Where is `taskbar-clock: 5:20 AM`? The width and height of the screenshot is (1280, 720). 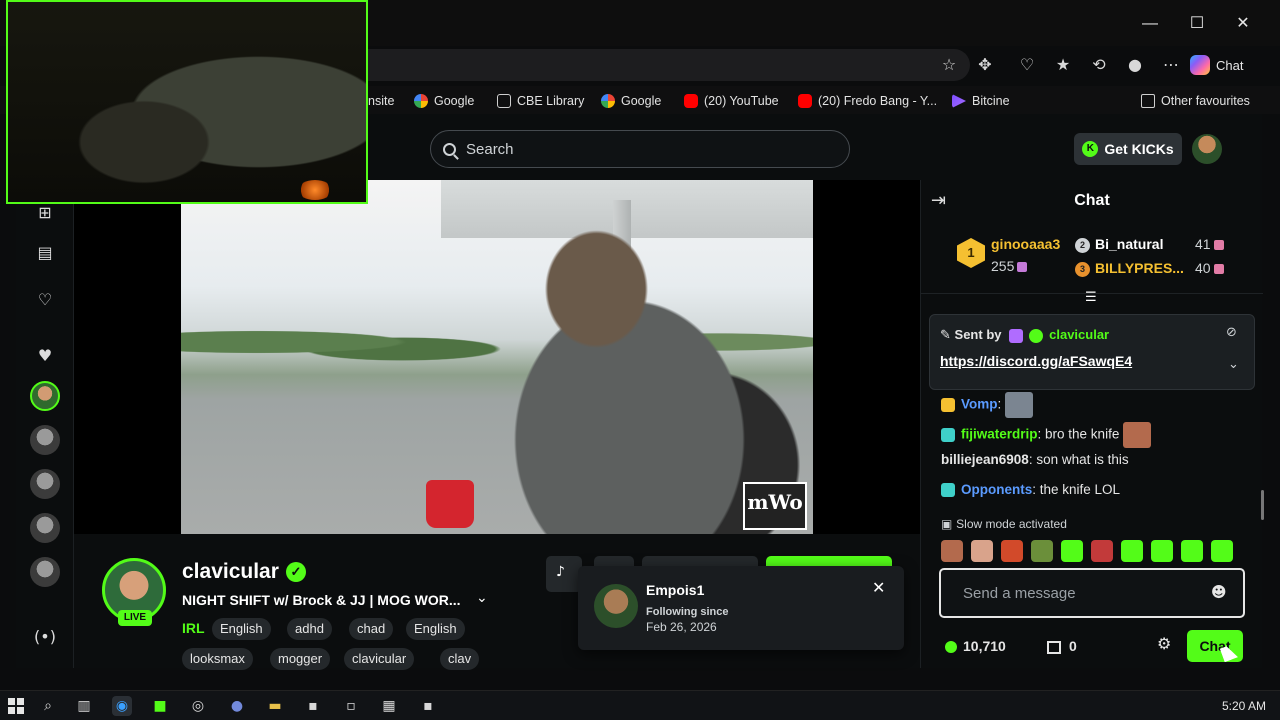
taskbar-clock: 5:20 AM is located at coordinates (1244, 706).